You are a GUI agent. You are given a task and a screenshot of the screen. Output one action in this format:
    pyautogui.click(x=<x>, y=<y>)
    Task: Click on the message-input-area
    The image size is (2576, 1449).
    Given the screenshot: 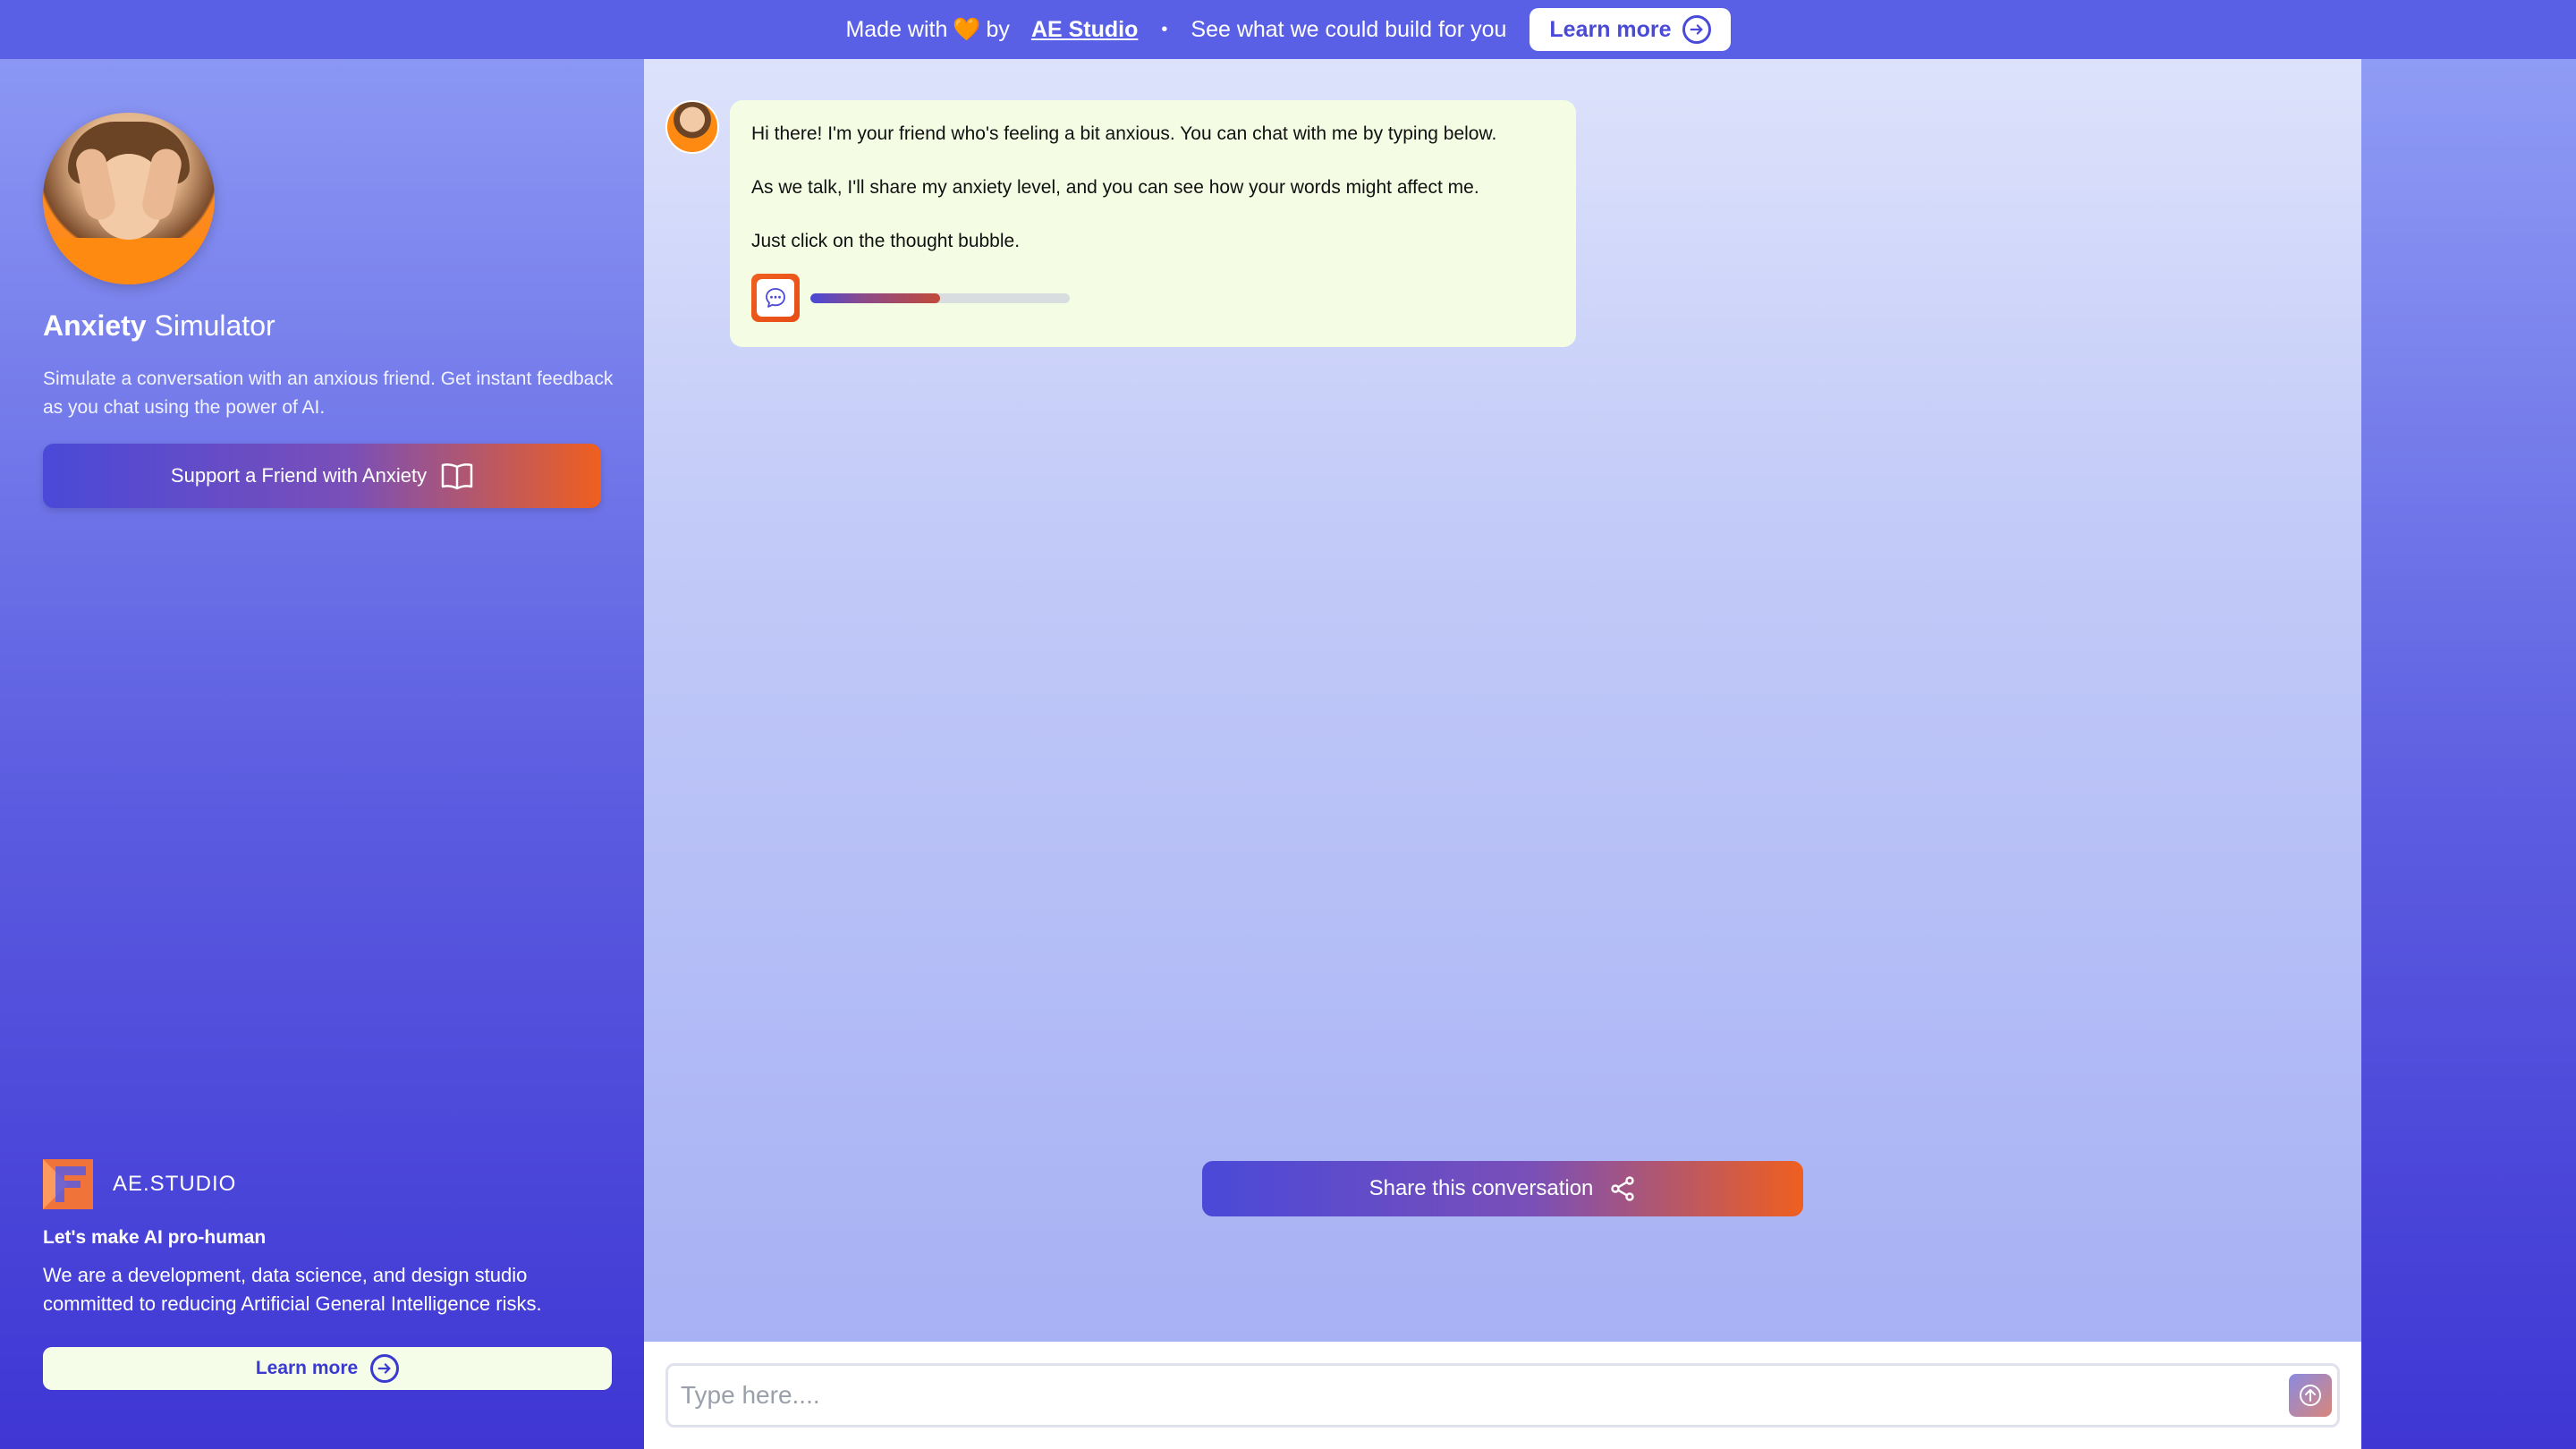 What is the action you would take?
    pyautogui.click(x=1502, y=1395)
    